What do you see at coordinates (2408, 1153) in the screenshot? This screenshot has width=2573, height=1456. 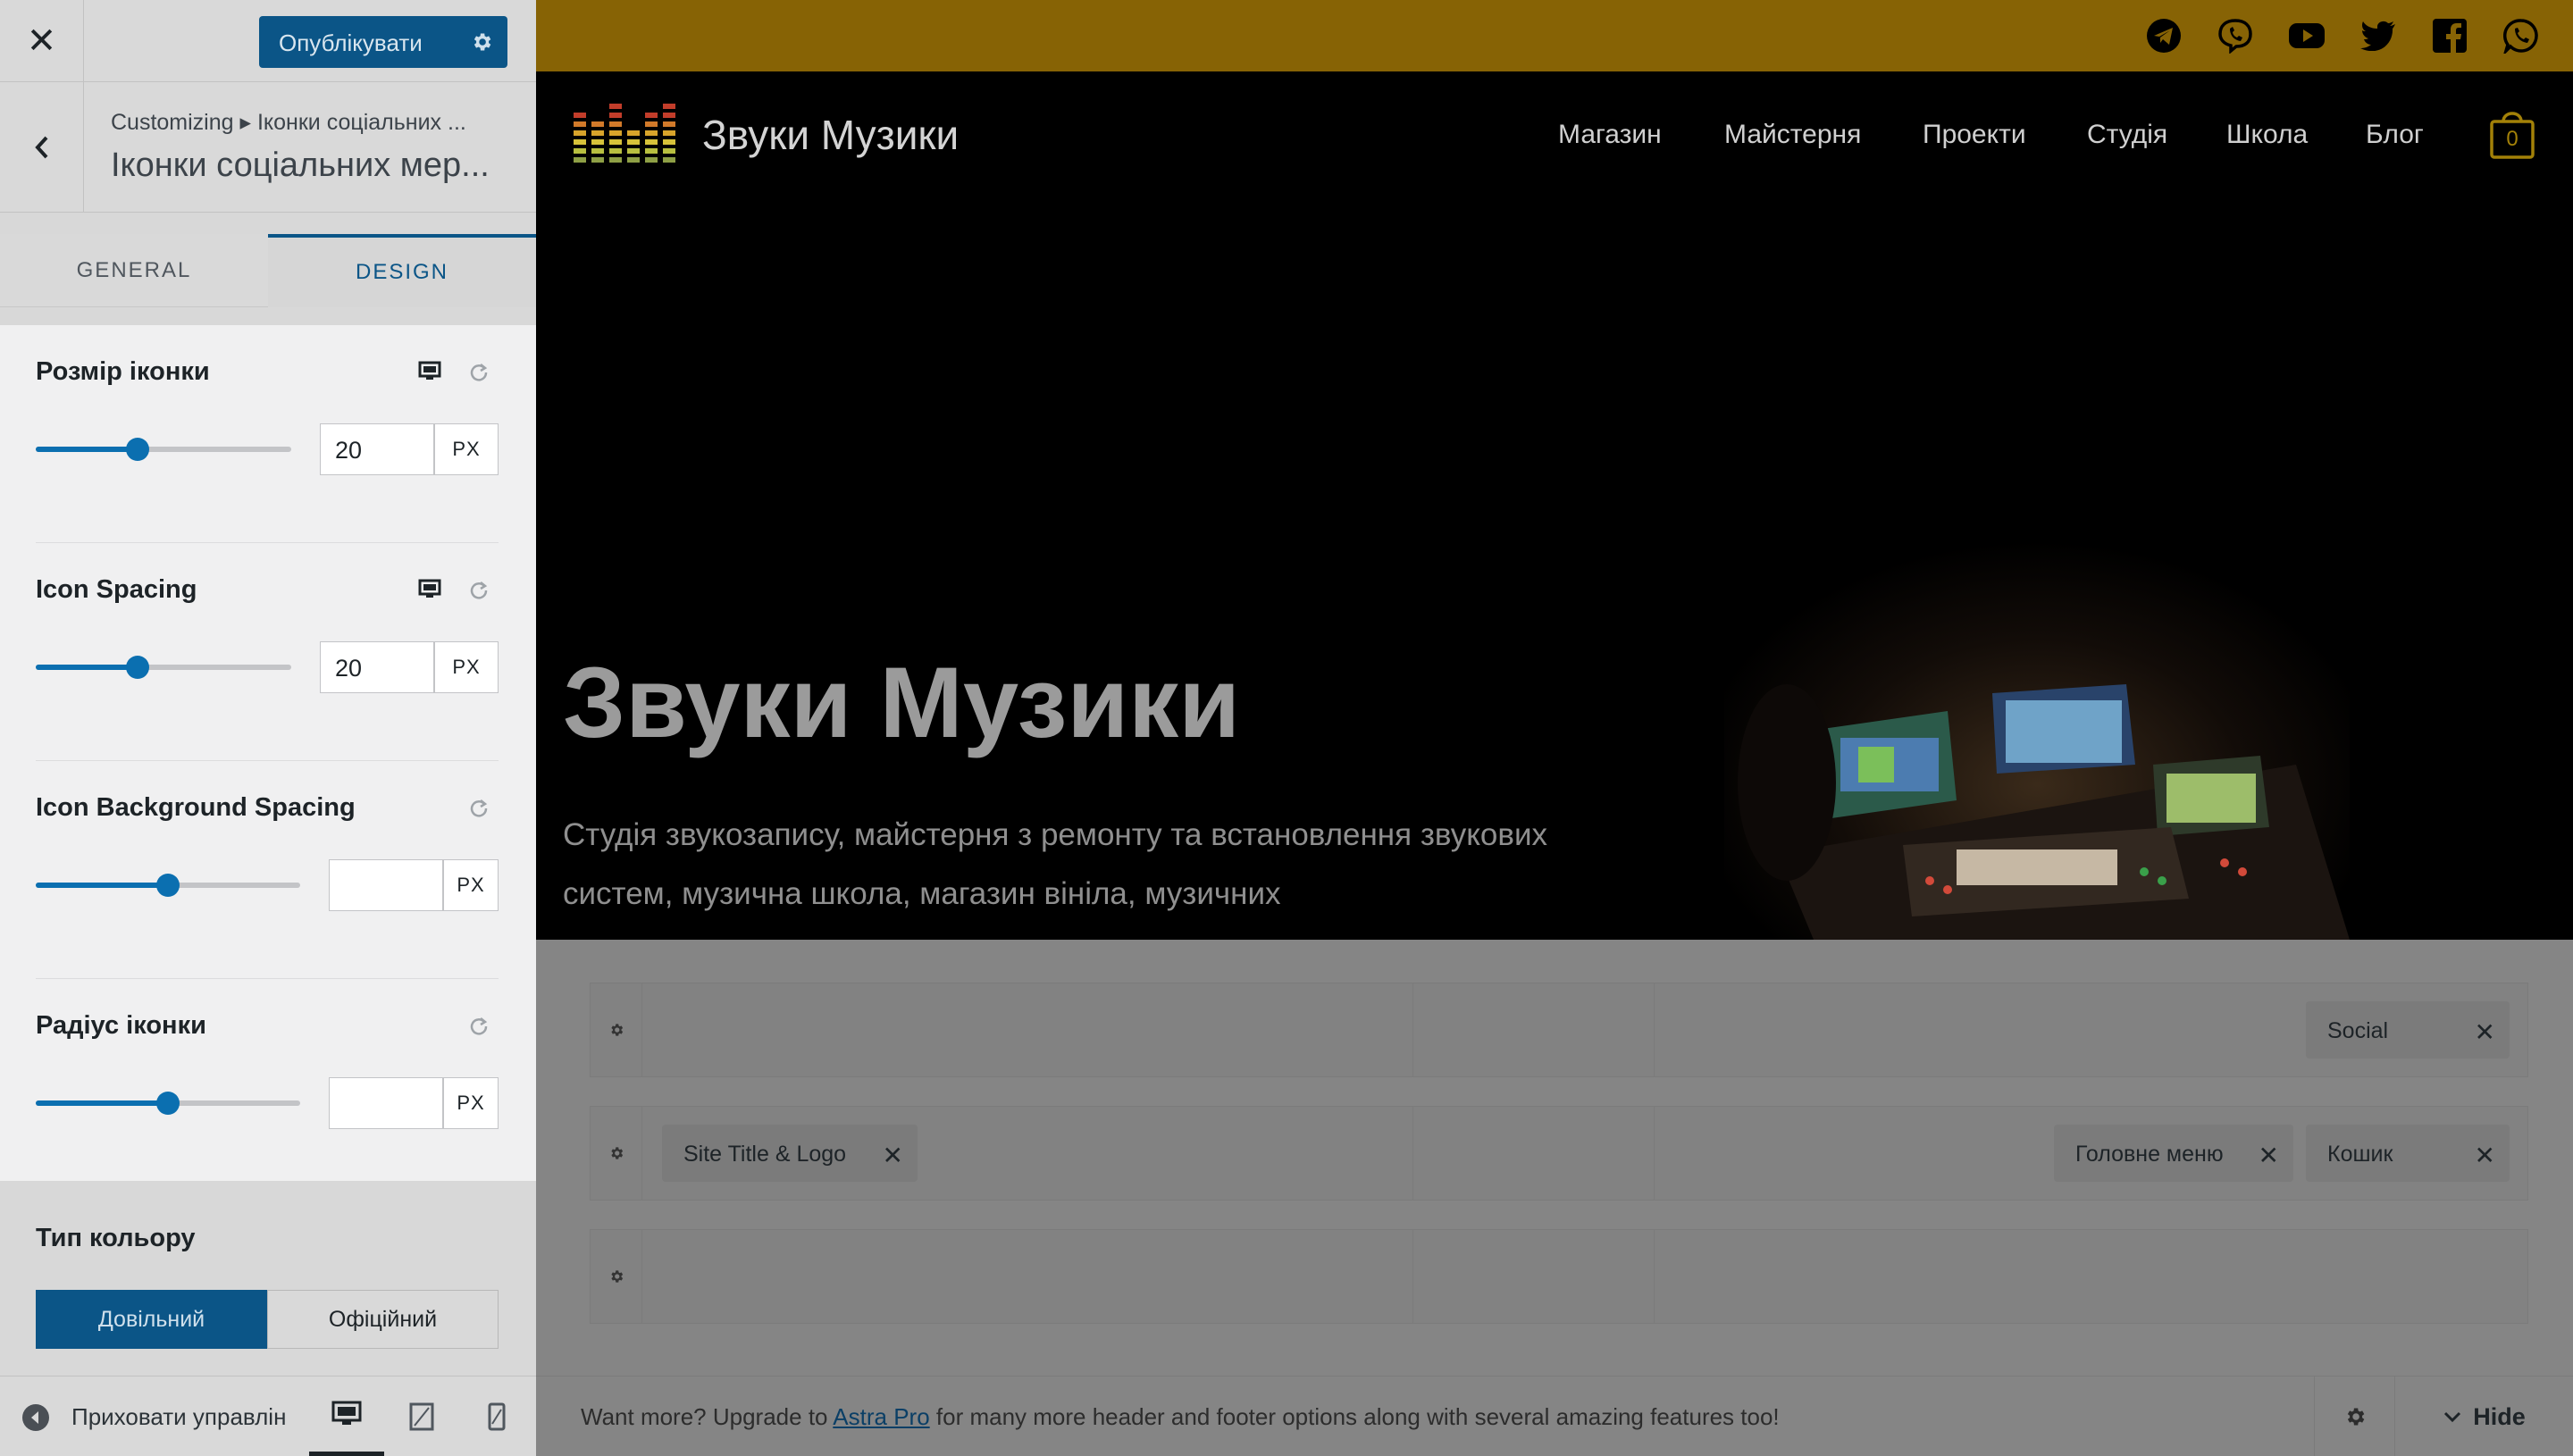 I see `builder-item-cart: Кошик ✕` at bounding box center [2408, 1153].